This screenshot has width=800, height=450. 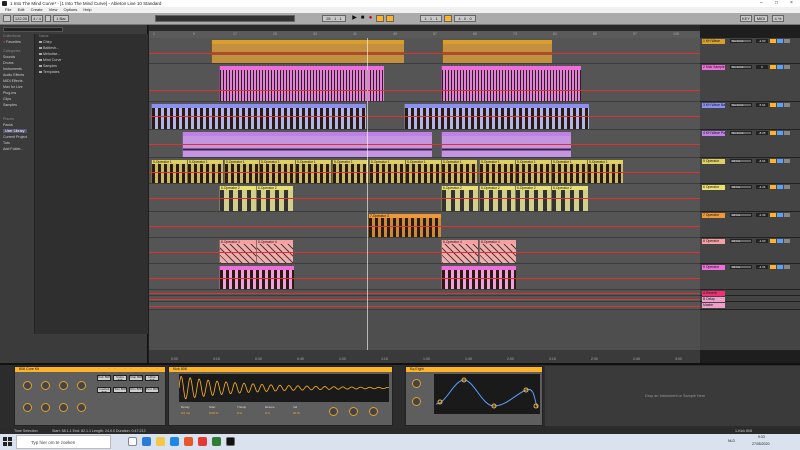 I want to click on track-volume: -4.24, so click(x=762, y=187).